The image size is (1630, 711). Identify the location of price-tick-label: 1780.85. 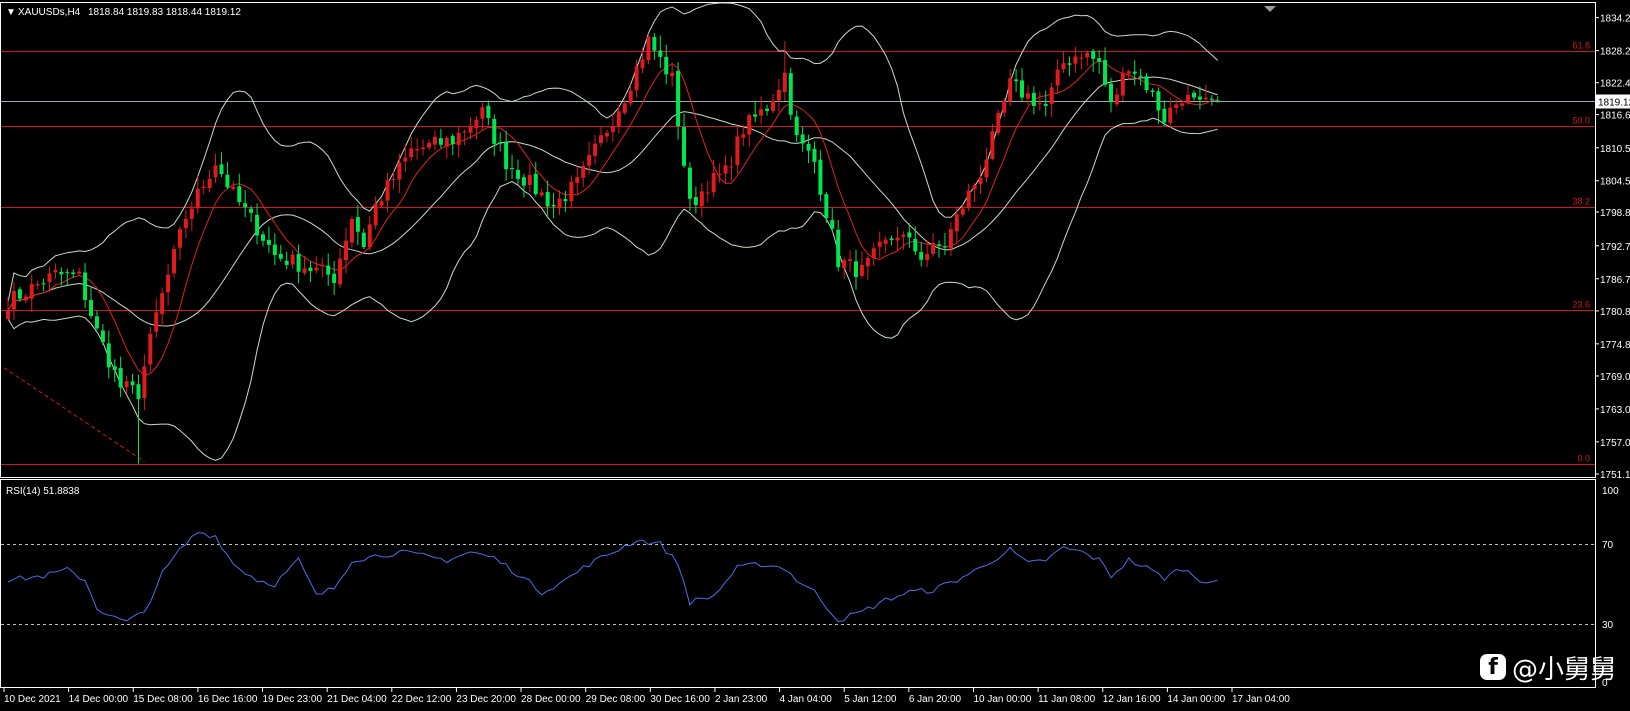
(1615, 312).